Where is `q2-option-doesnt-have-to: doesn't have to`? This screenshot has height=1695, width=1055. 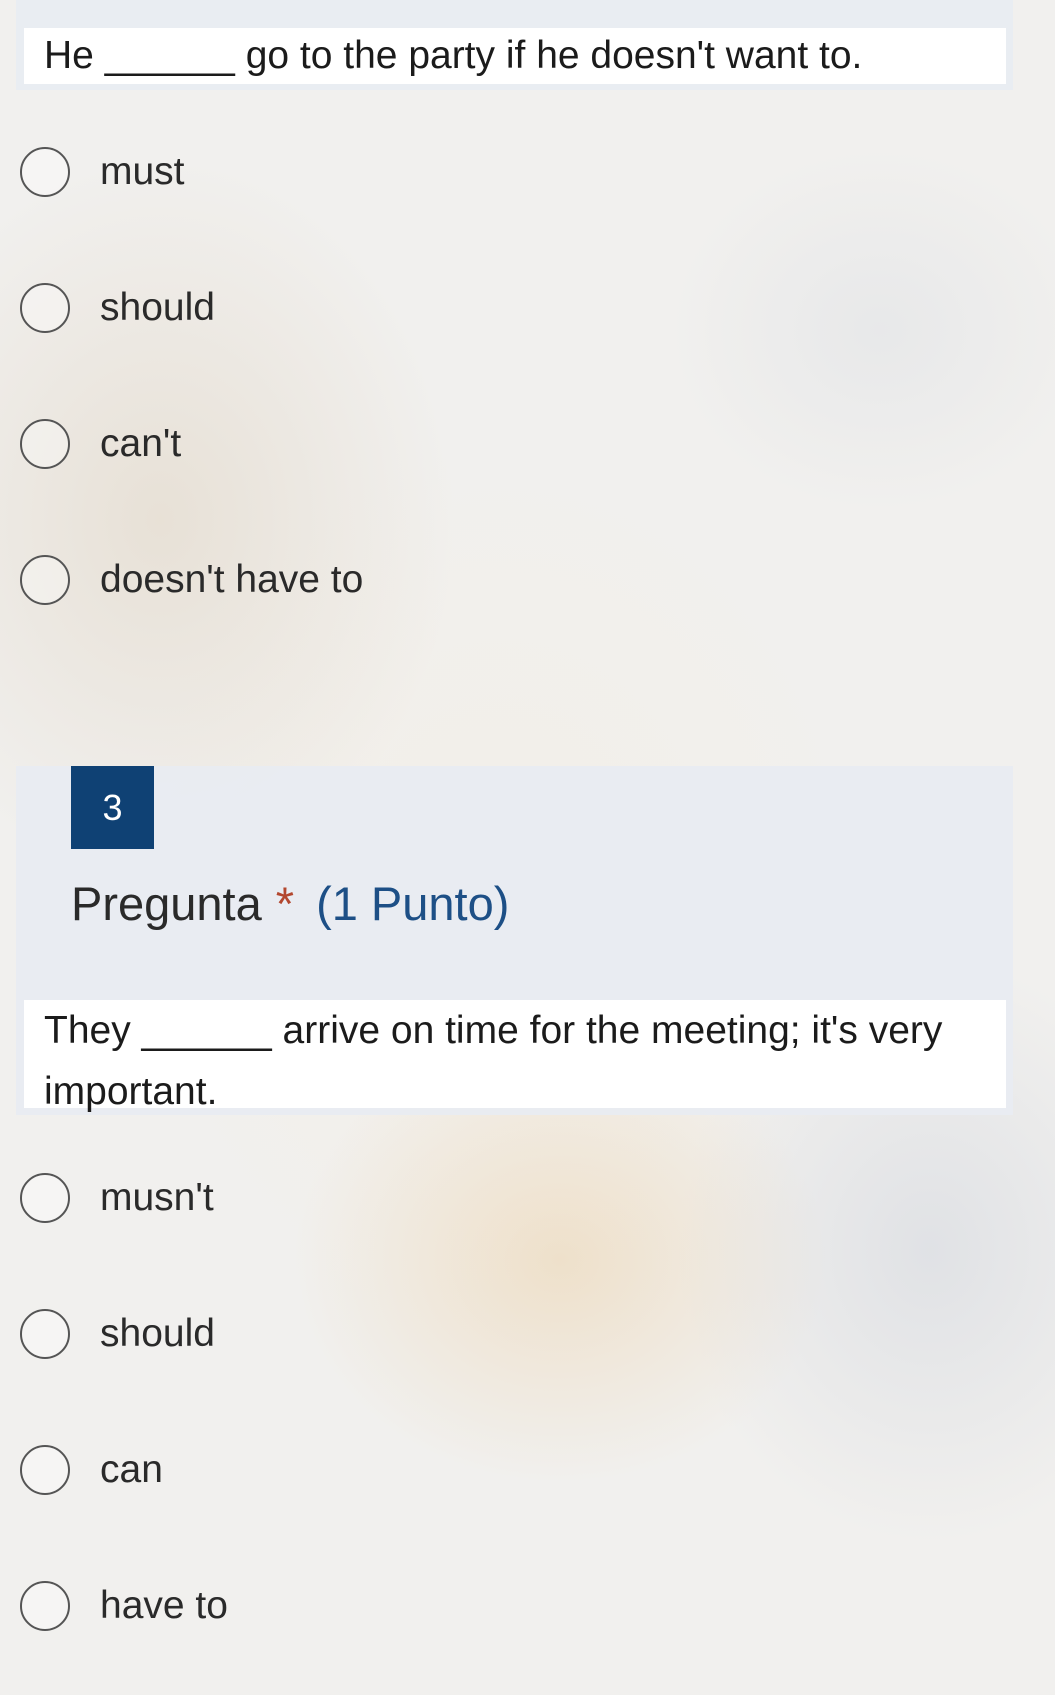
q2-option-doesnt-have-to: doesn't have to is located at coordinates (191, 580).